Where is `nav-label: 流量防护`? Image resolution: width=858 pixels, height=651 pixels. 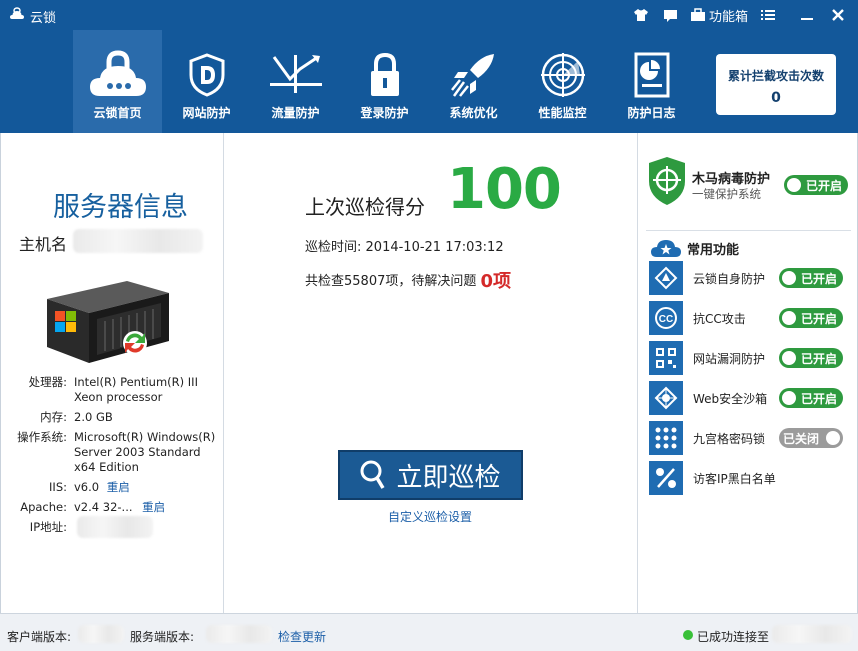
nav-label: 流量防护 is located at coordinates (295, 113).